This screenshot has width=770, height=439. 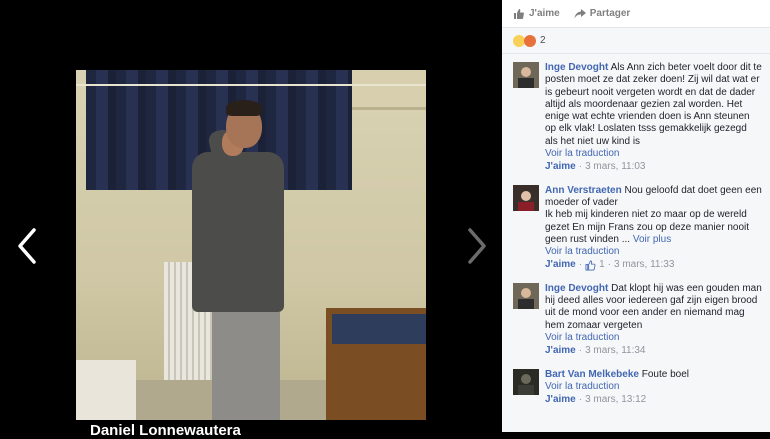 I want to click on post-actions: J'aime Partager, so click(x=636, y=14).